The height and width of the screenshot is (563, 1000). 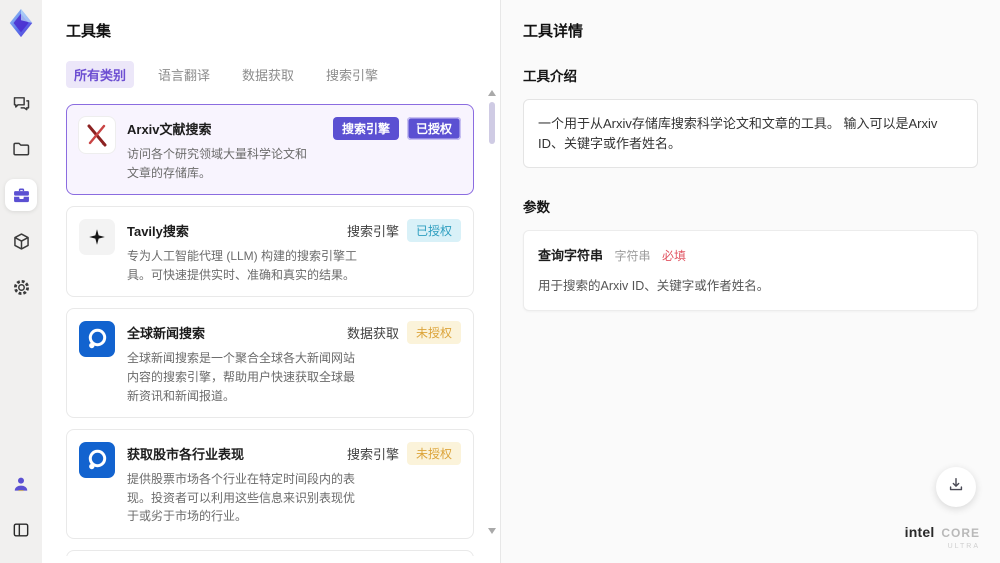 What do you see at coordinates (169, 129) in the screenshot?
I see `tool-name: Arxiv文献搜索` at bounding box center [169, 129].